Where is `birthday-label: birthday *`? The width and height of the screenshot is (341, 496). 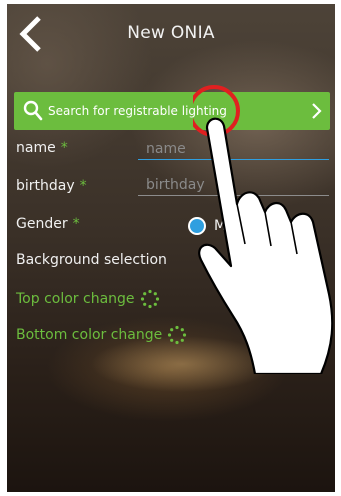 birthday-label: birthday * is located at coordinates (51, 186).